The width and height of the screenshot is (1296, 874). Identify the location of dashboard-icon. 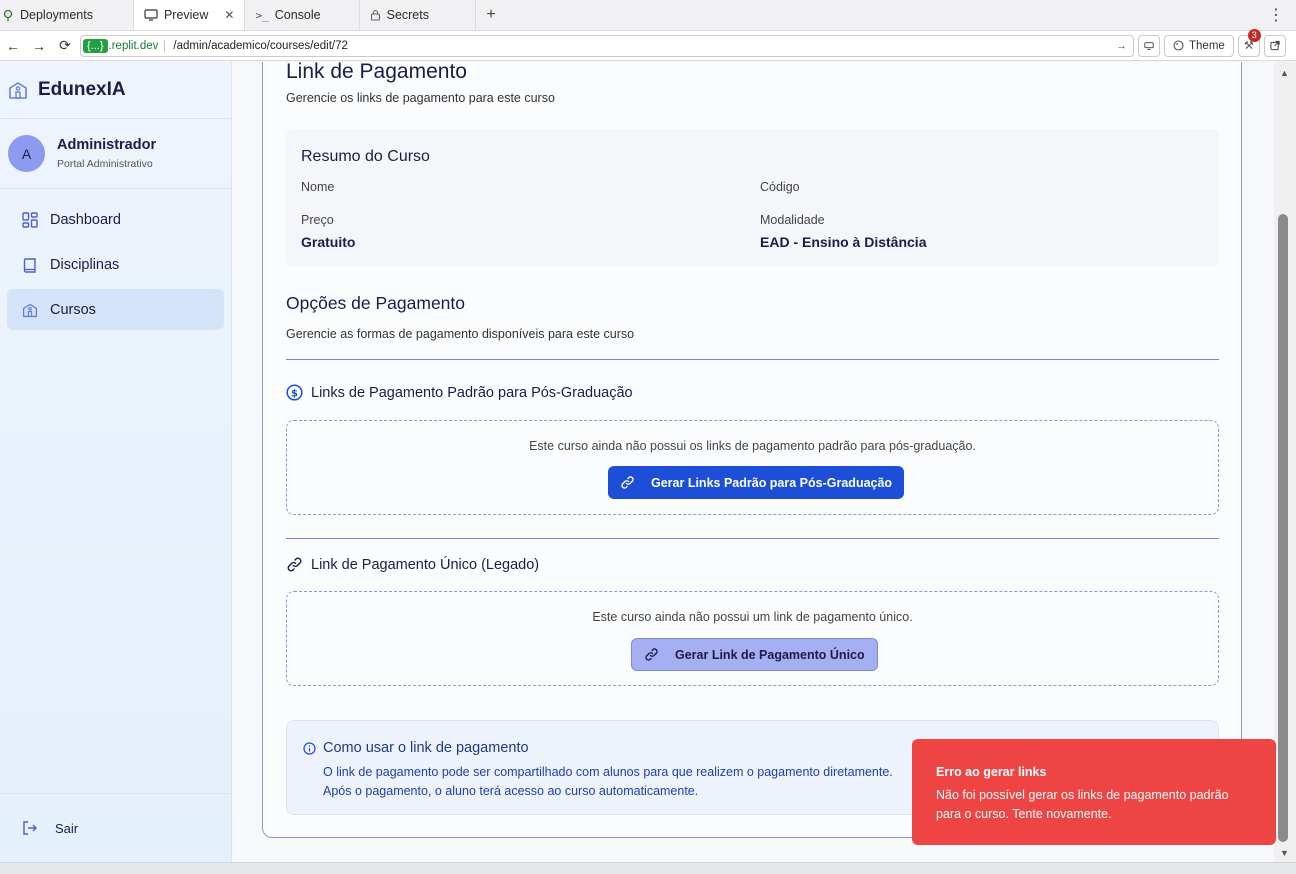
(30, 219).